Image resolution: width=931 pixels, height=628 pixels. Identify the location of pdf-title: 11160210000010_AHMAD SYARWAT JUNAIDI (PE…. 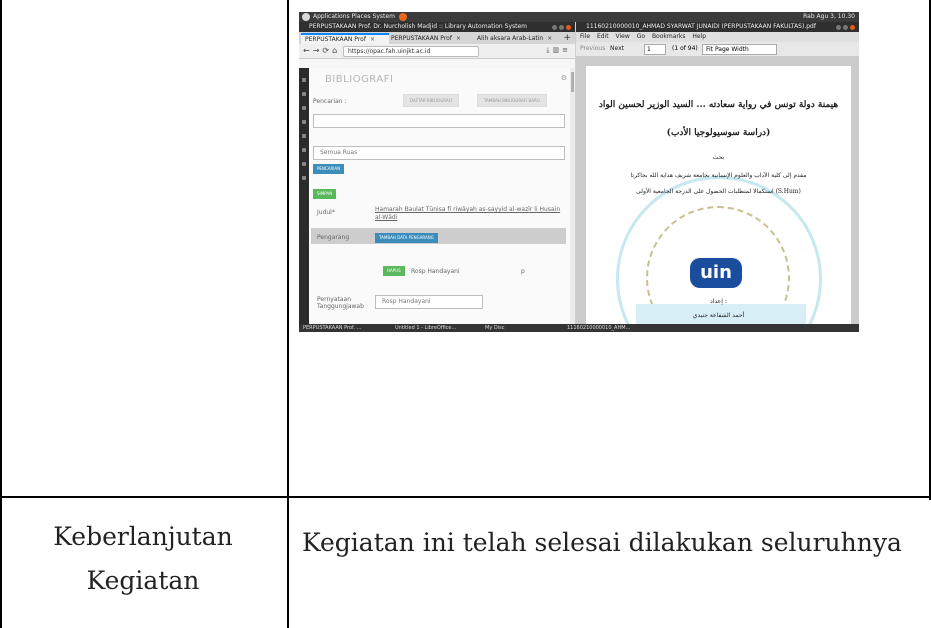
(701, 26).